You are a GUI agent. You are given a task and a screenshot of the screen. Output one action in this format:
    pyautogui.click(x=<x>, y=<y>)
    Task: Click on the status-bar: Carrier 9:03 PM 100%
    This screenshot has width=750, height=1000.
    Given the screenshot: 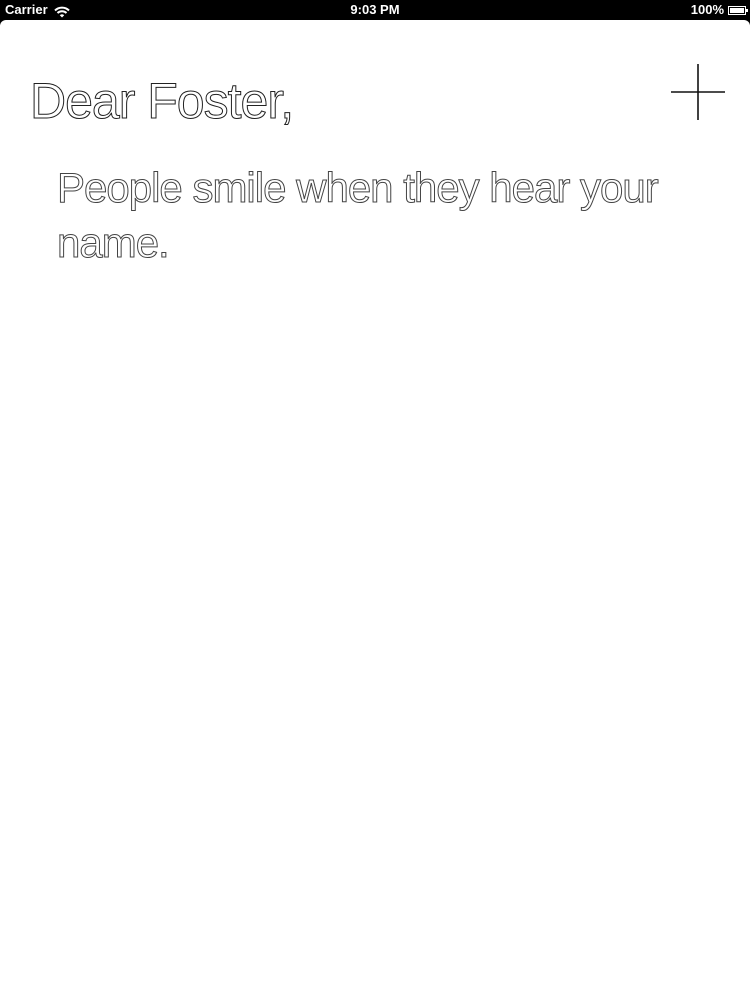 What is the action you would take?
    pyautogui.click(x=375, y=10)
    